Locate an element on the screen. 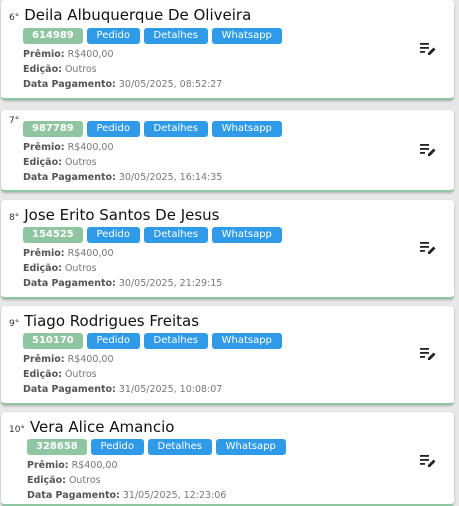 The image size is (459, 506). ticket-code-badge: 154525 is located at coordinates (53, 235).